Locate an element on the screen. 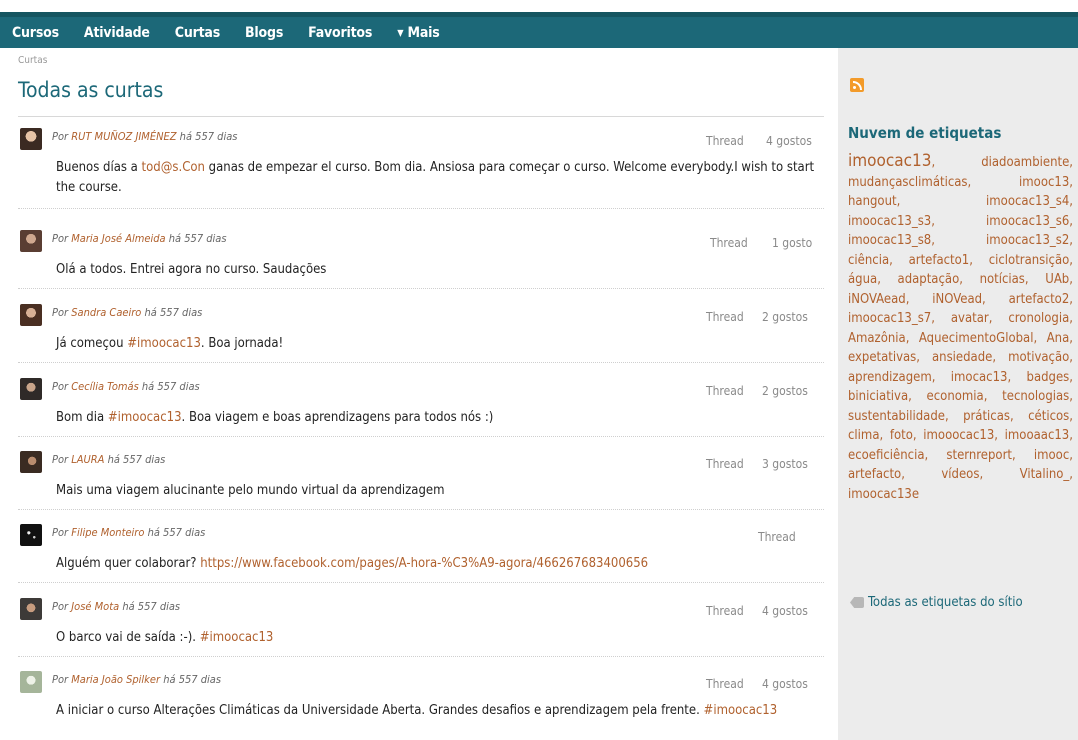 The height and width of the screenshot is (740, 1078). nav-item-cursos: Cursos is located at coordinates (35, 33).